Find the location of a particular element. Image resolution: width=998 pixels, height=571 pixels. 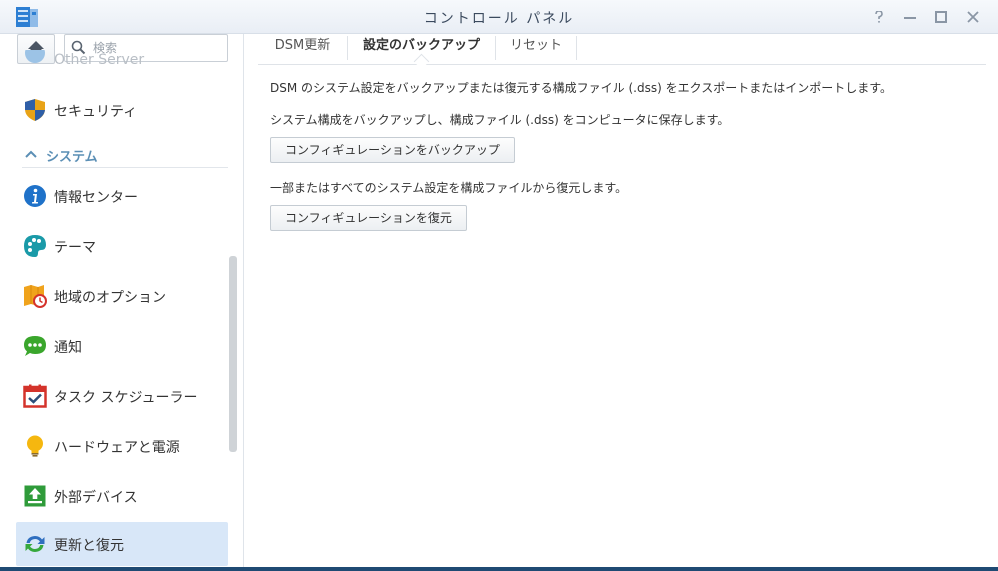

sidebar-item-security: セキュリティ is located at coordinates (122, 110).